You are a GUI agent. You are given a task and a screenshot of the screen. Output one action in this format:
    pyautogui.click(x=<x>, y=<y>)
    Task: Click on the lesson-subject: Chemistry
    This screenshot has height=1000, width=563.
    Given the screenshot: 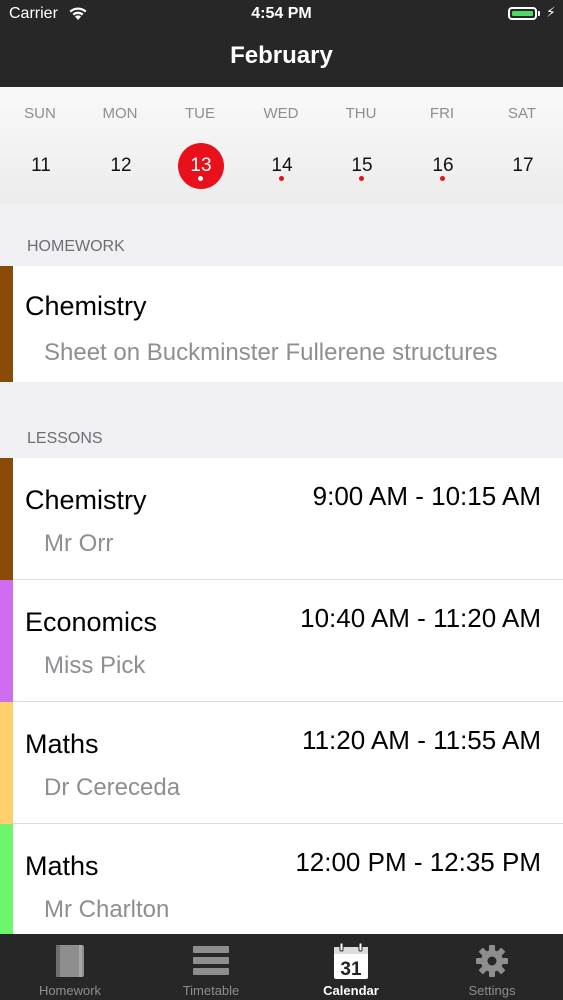 What is the action you would take?
    pyautogui.click(x=86, y=500)
    